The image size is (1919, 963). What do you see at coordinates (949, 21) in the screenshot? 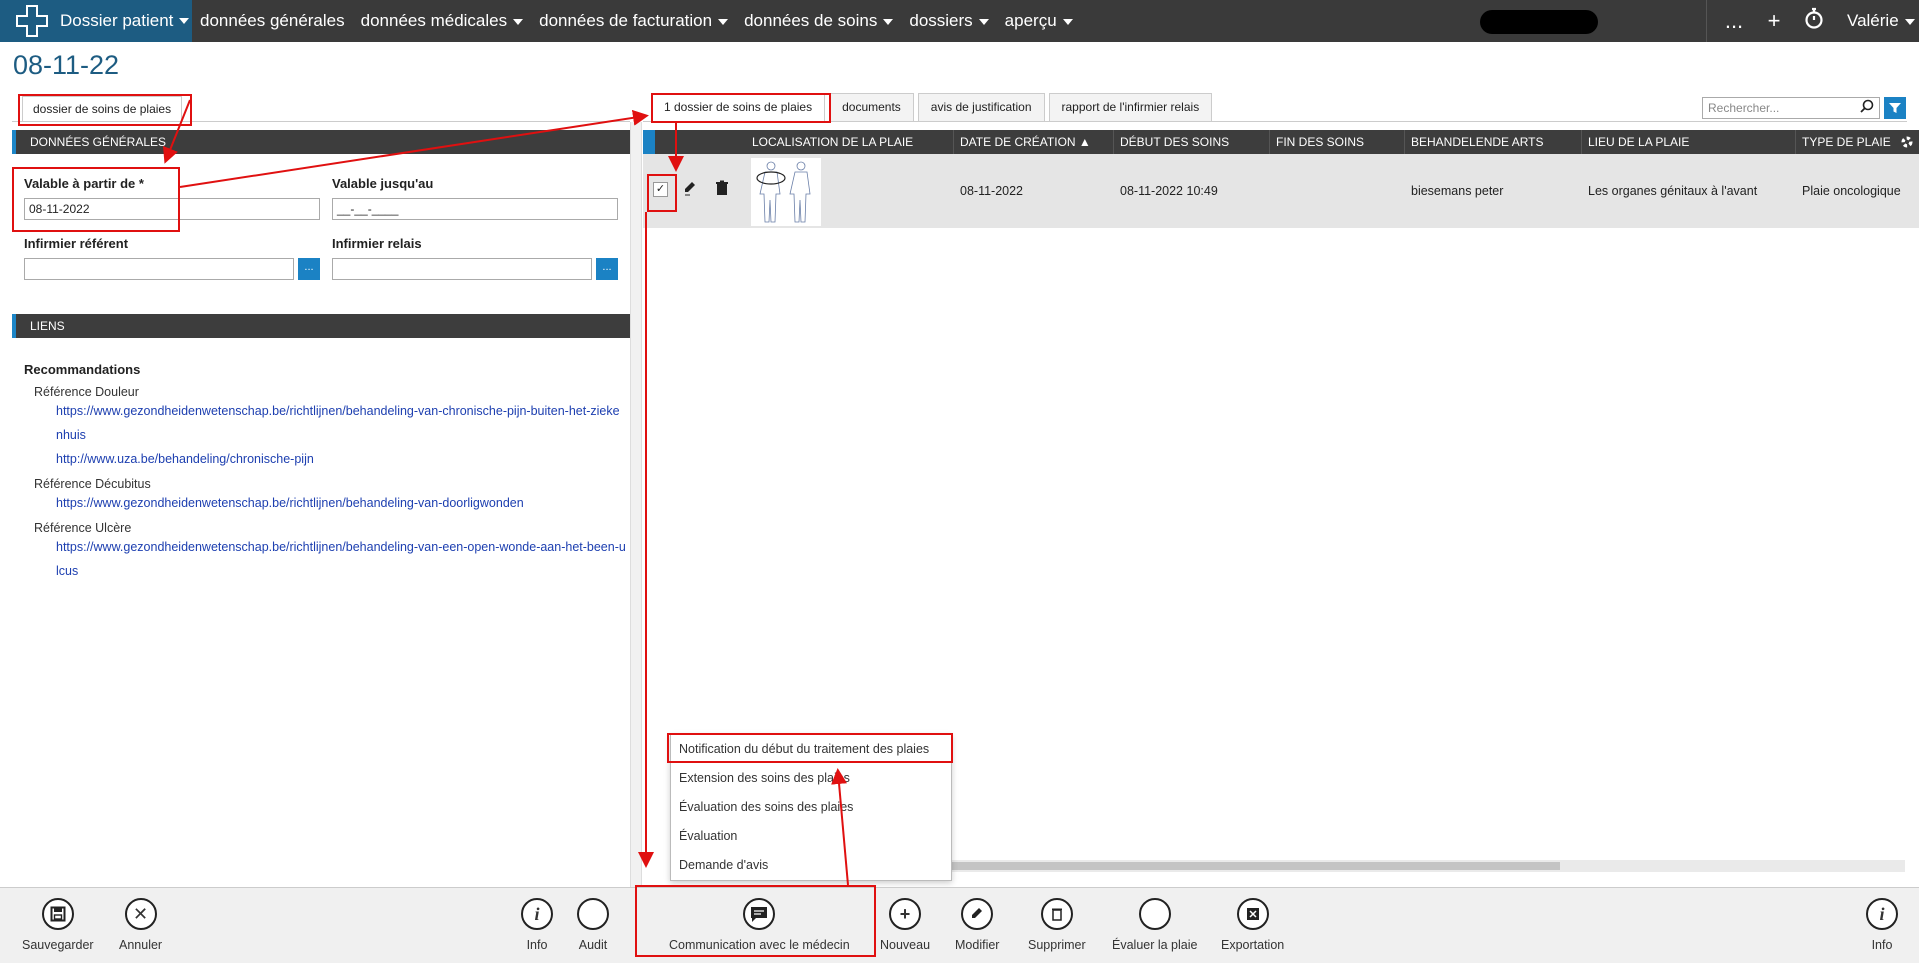
I see `menu-files: dossiers` at bounding box center [949, 21].